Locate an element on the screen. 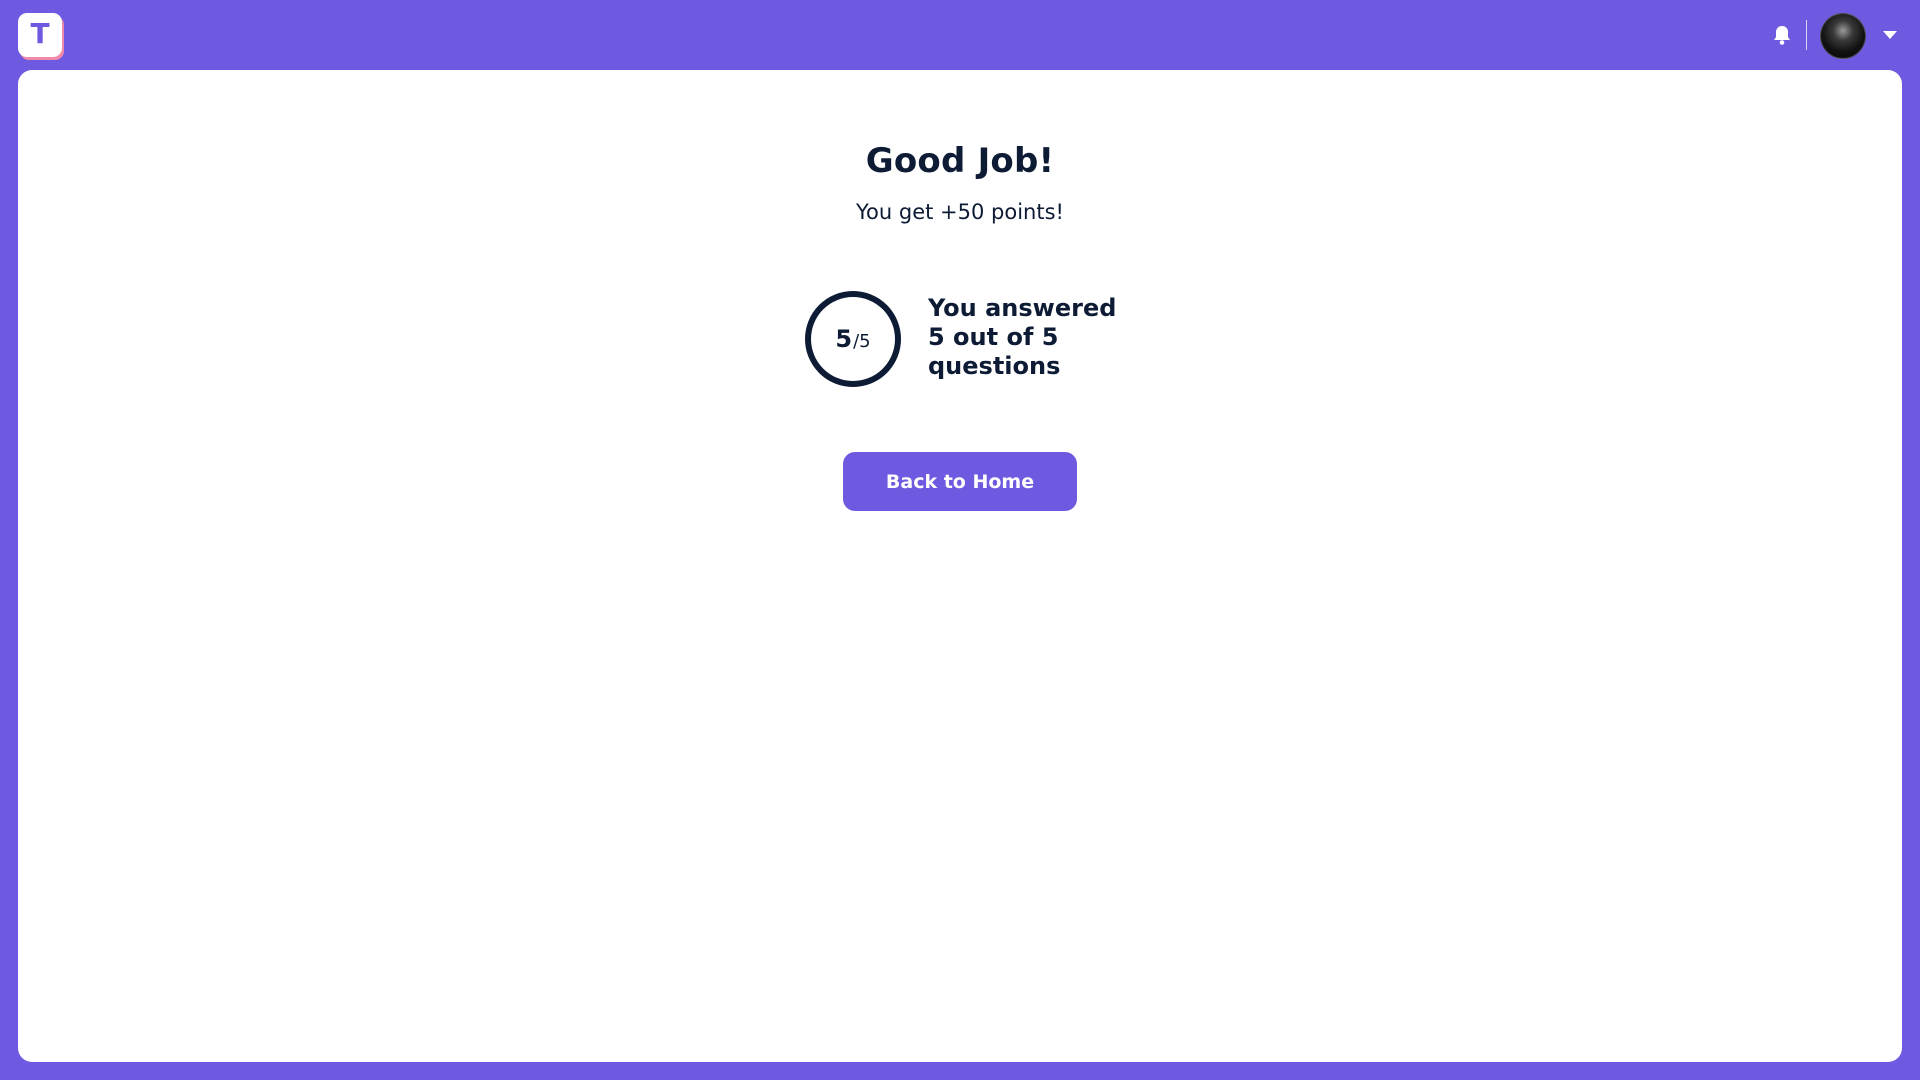  back-to-home-button: Back to Home is located at coordinates (960, 481).